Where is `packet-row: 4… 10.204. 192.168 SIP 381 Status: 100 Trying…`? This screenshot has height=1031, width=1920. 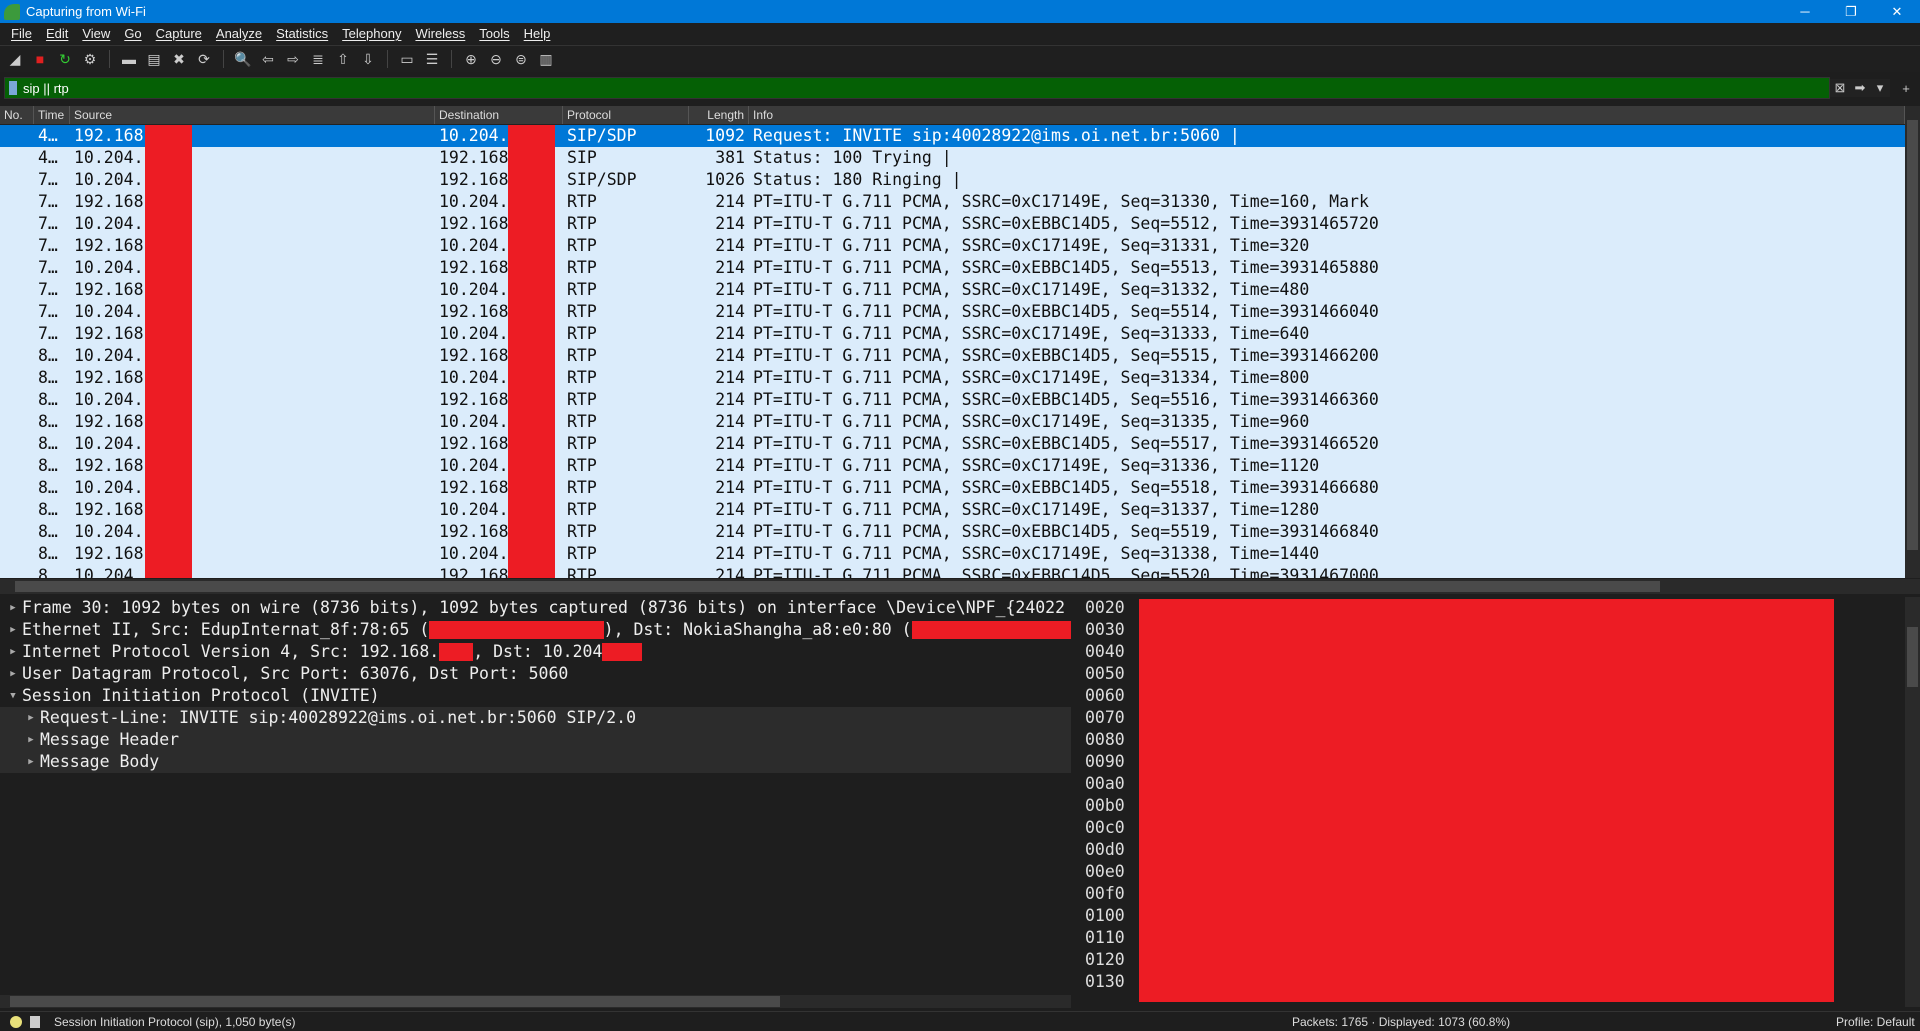
packet-row: 4… 10.204. 192.168 SIP 381 Status: 100 Trying… is located at coordinates (952, 158).